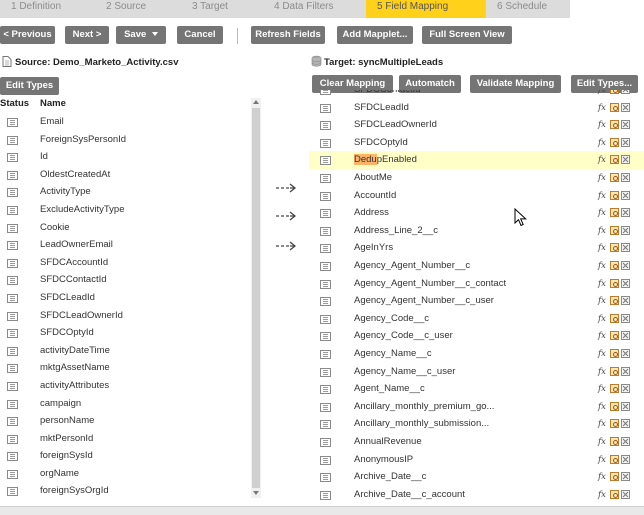 This screenshot has width=644, height=515. What do you see at coordinates (476, 389) in the screenshot?
I see `target-field-row: Agent_Name__c fx` at bounding box center [476, 389].